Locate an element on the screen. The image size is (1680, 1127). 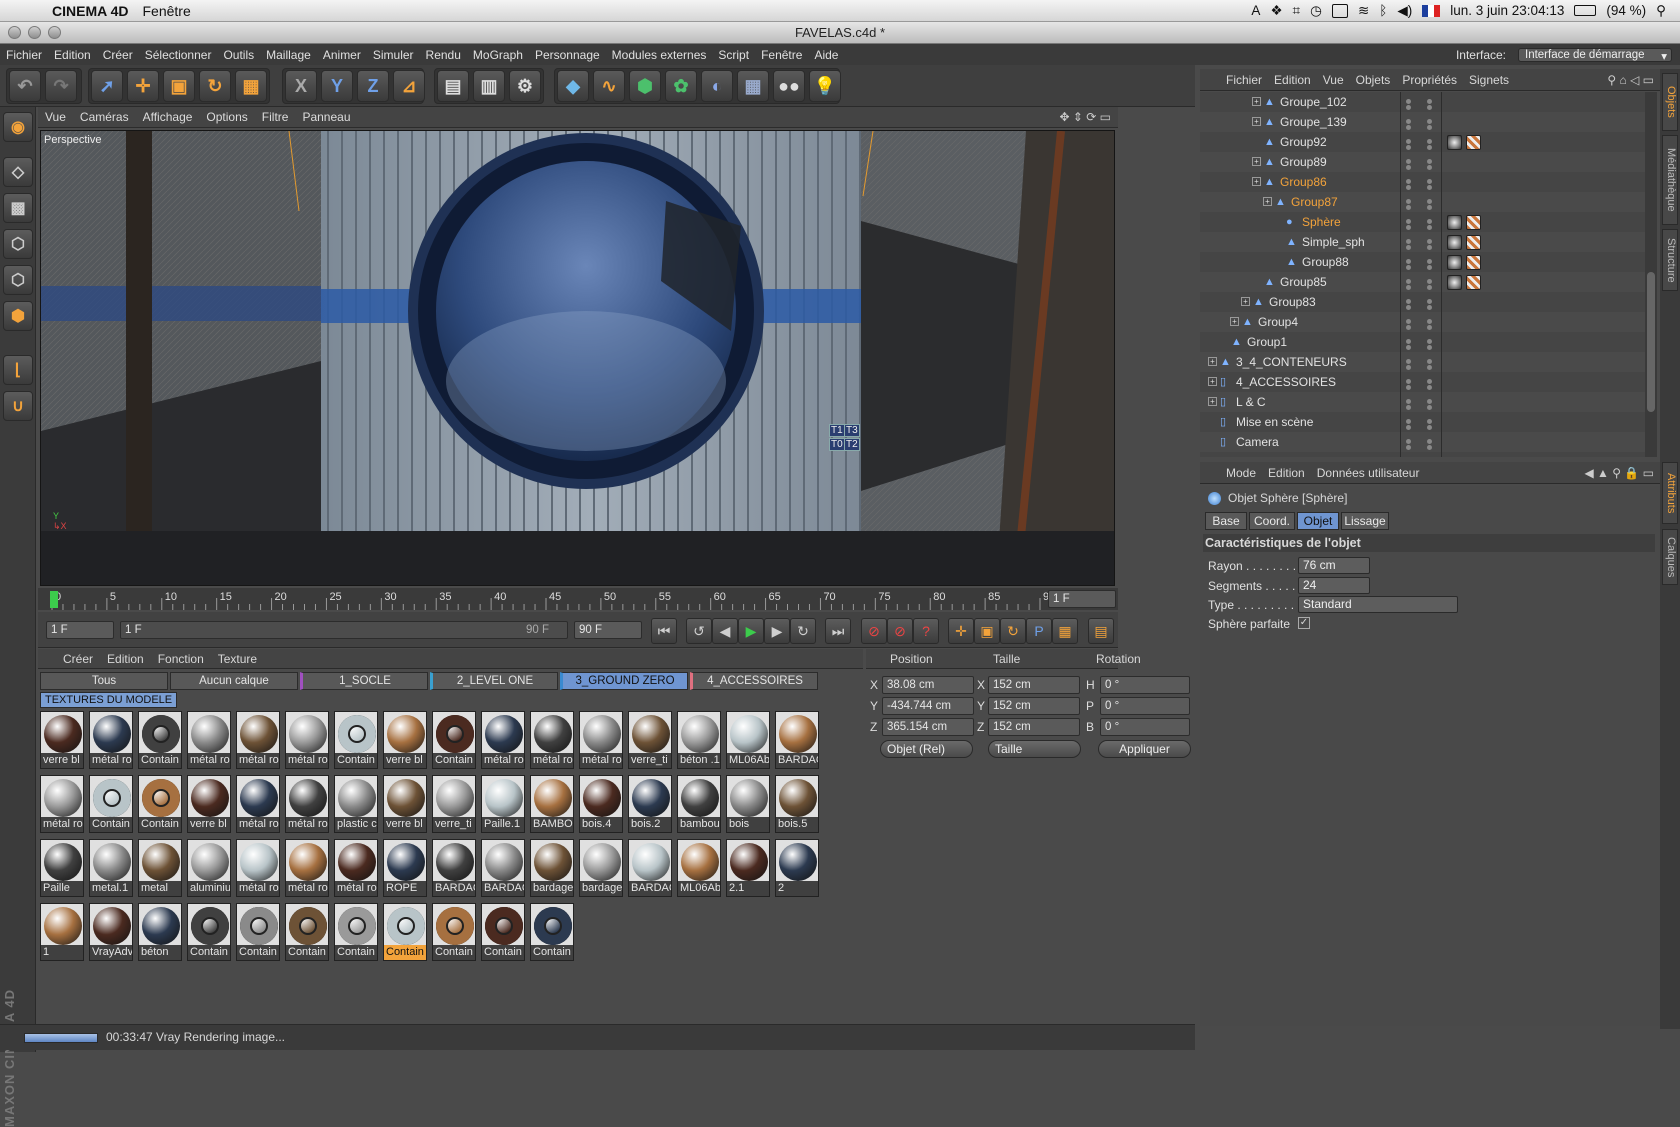
menu-creer: Créer is located at coordinates (118, 55).